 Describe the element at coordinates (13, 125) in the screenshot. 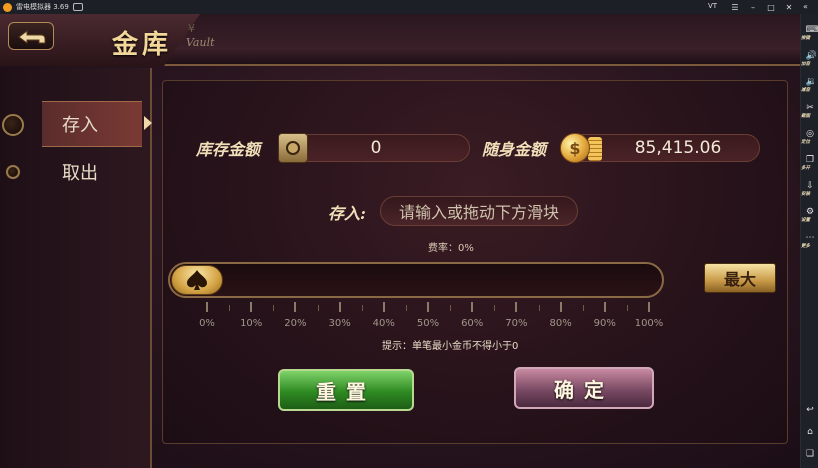

I see `tab-indicator-deposit-icon` at that location.